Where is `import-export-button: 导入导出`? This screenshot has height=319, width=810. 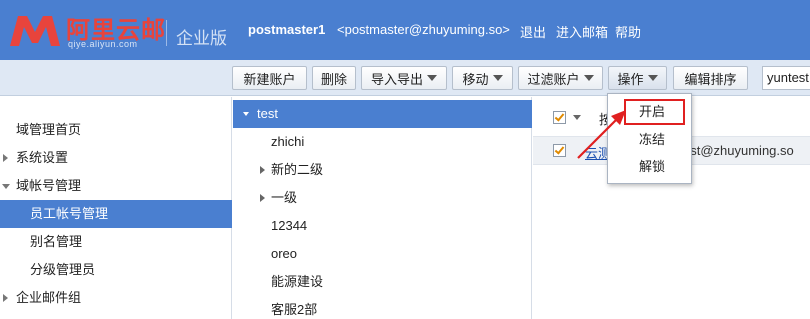 import-export-button: 导入导出 is located at coordinates (404, 78).